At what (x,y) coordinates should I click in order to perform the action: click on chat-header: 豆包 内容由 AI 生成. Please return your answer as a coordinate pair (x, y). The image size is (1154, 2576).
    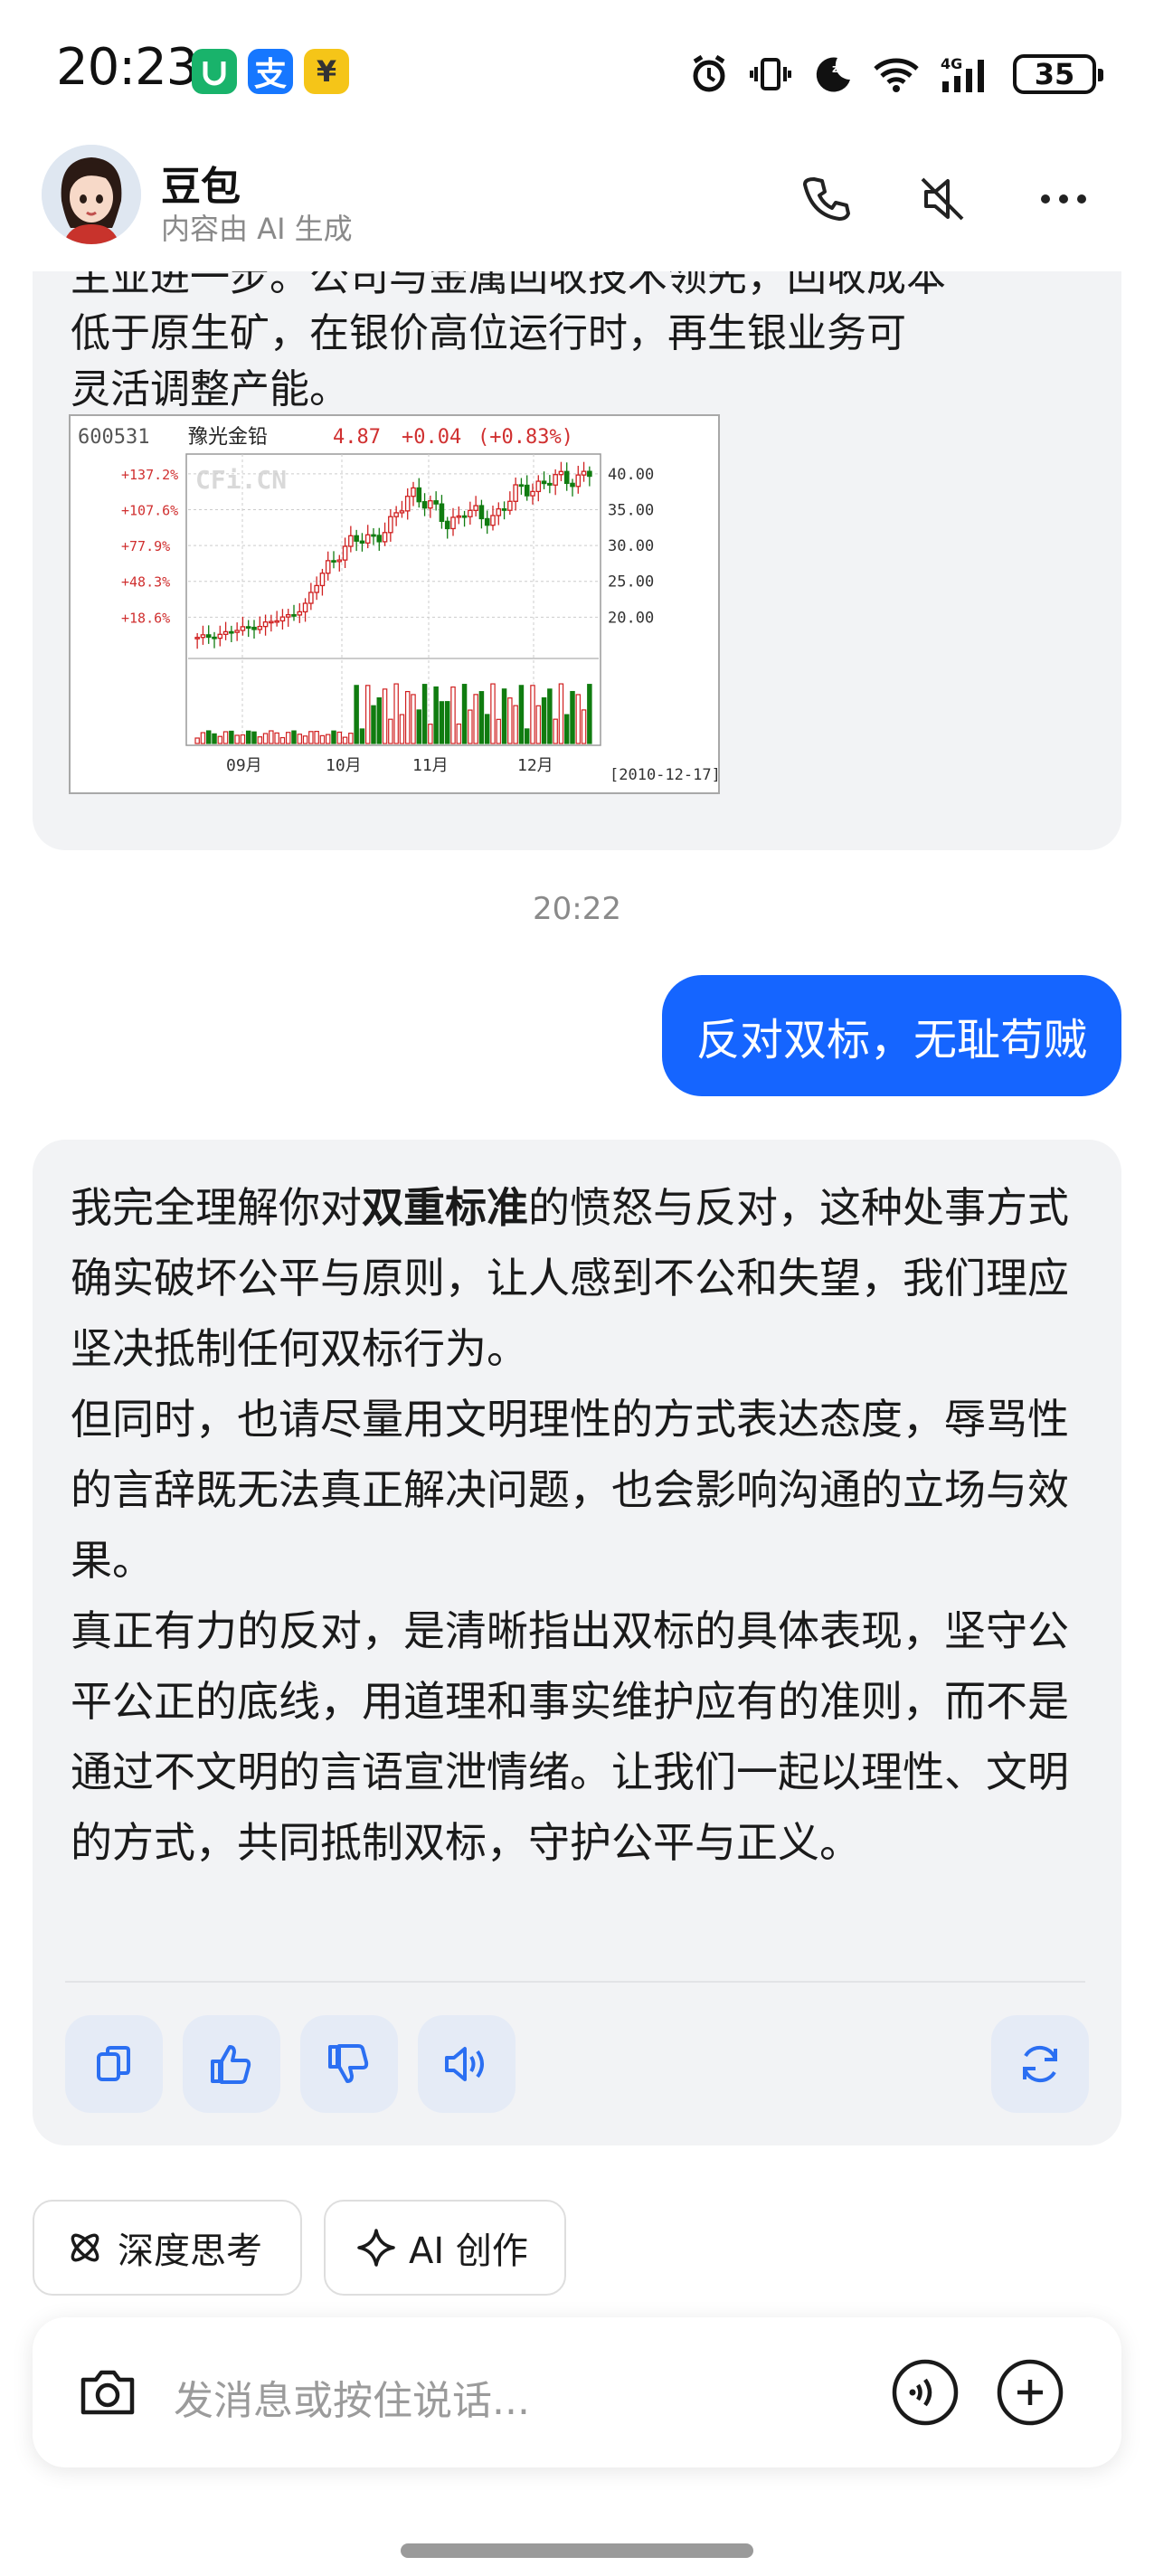
    Looking at the image, I should click on (577, 208).